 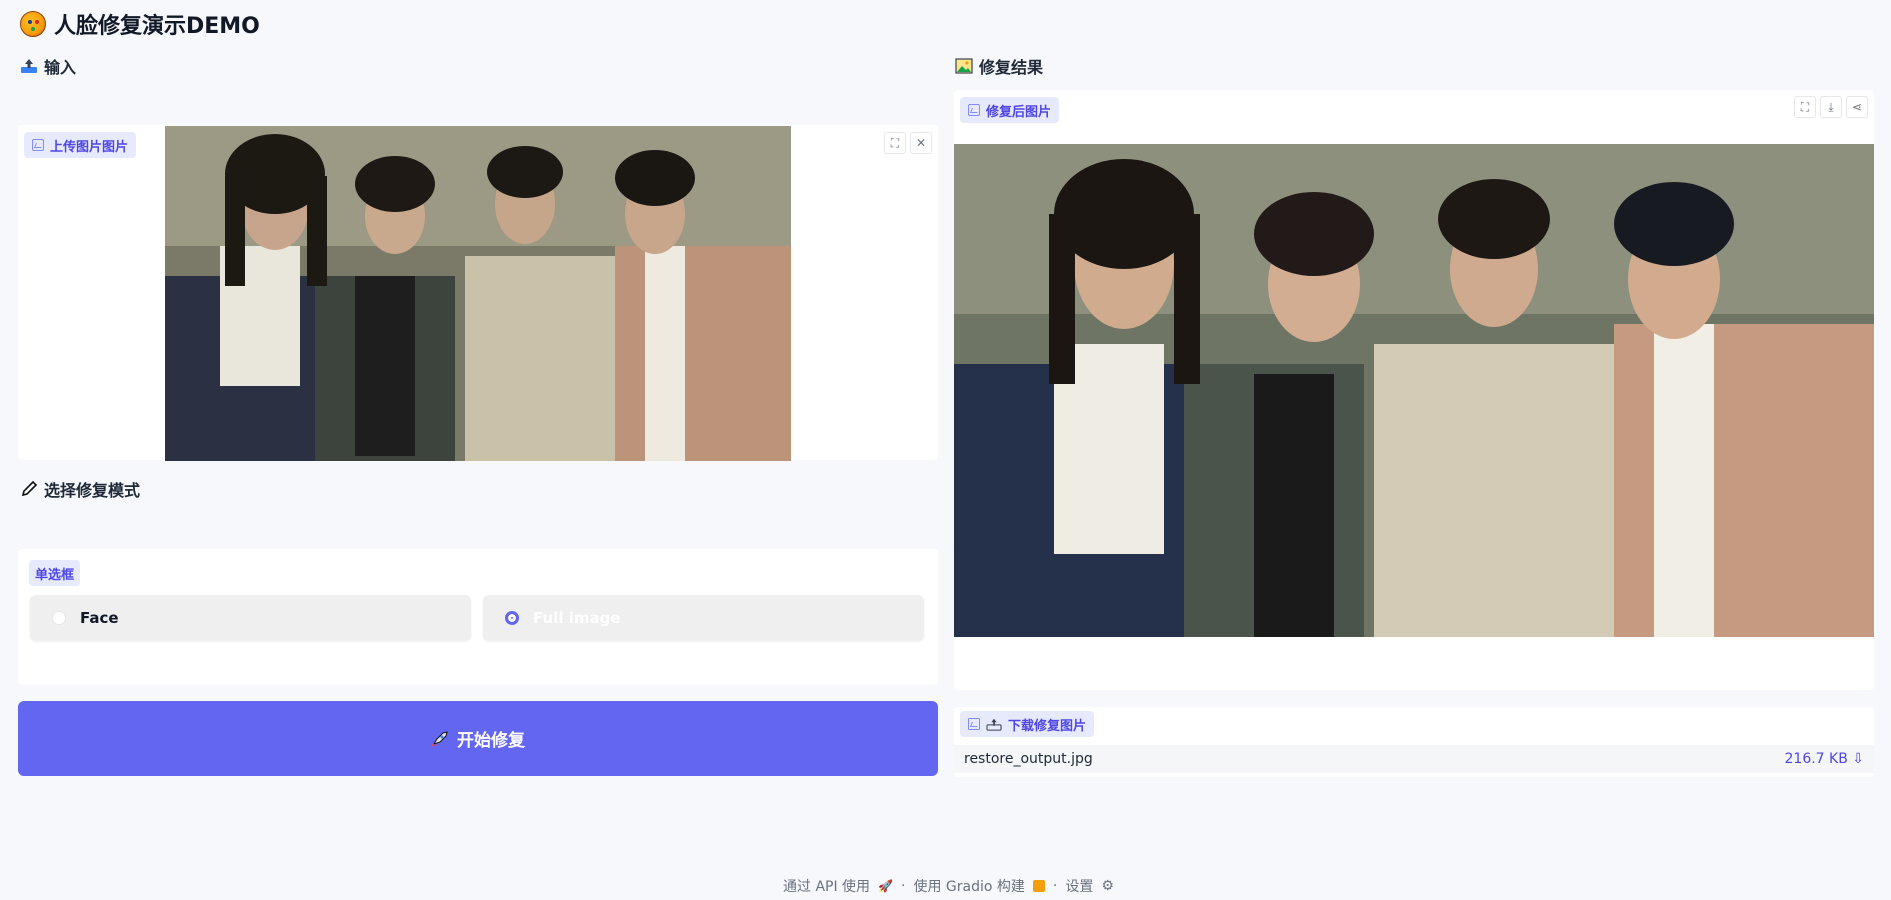 I want to click on close-icon: ✕, so click(x=921, y=143).